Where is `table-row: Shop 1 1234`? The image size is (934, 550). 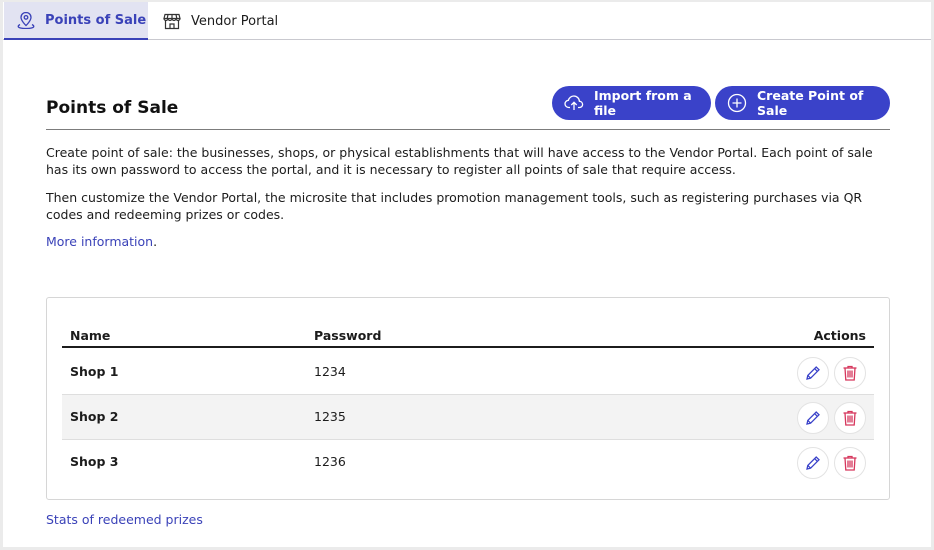
table-row: Shop 1 1234 is located at coordinates (468, 372).